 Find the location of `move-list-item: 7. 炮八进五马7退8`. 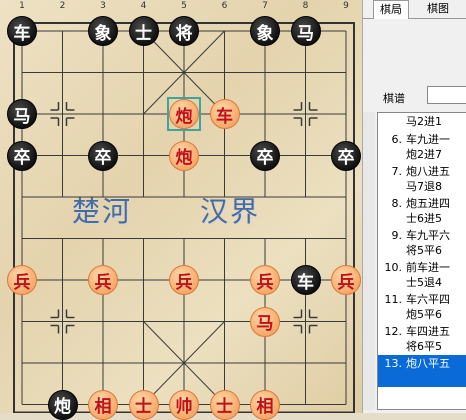

move-list-item: 7. 炮八进五马7退8 is located at coordinates (422, 179).